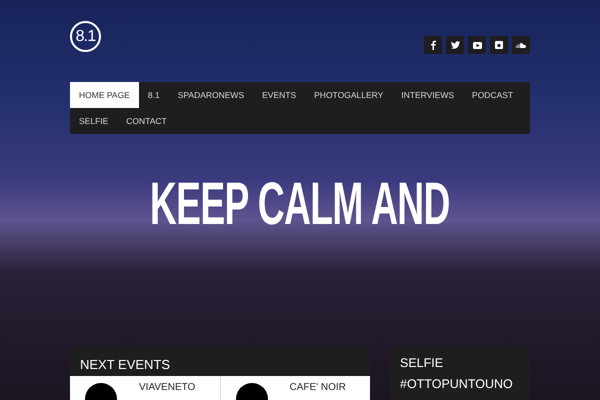 The image size is (600, 400). What do you see at coordinates (477, 45) in the screenshot?
I see `play-icon` at bounding box center [477, 45].